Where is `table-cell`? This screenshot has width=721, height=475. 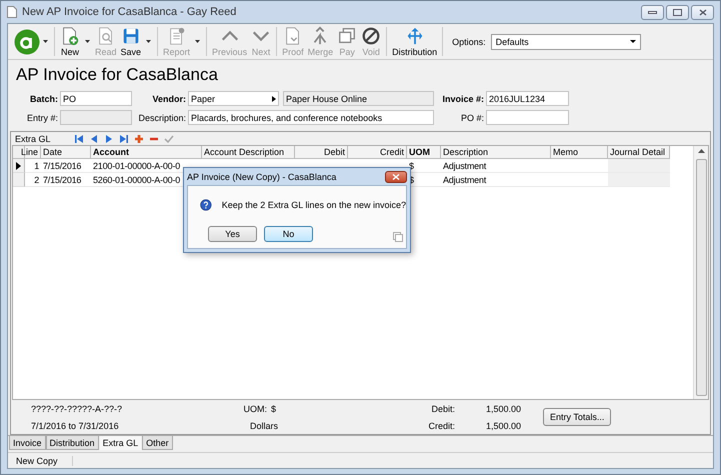
table-cell is located at coordinates (639, 166).